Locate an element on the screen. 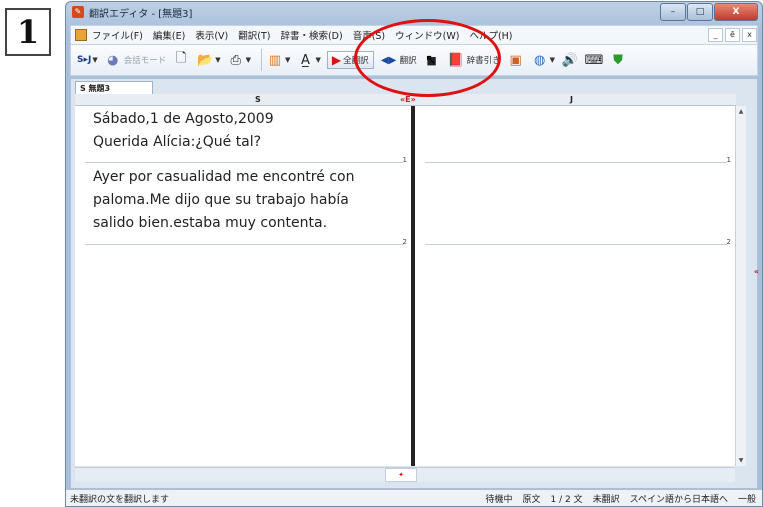  menu-speech: 音声(S) is located at coordinates (369, 35).